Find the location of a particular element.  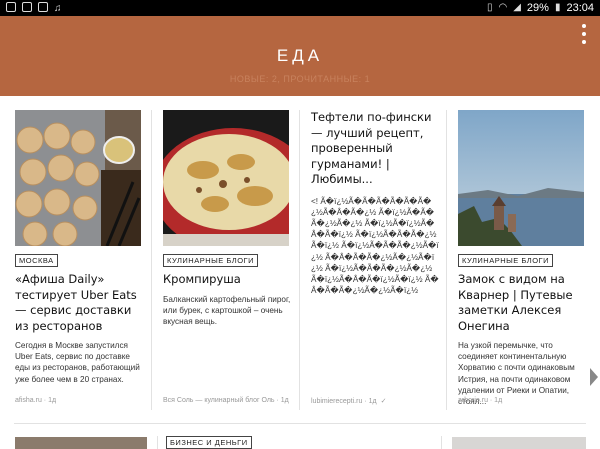

overflow-menu-icon is located at coordinates (584, 34).